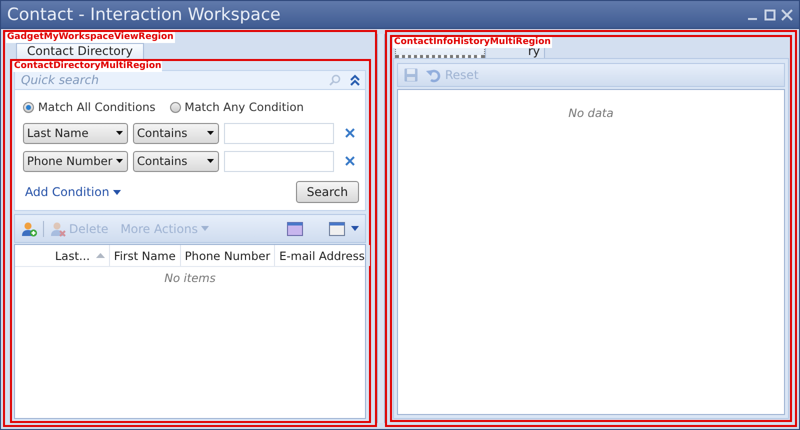 The height and width of the screenshot is (430, 800). What do you see at coordinates (591, 113) in the screenshot?
I see `empty-message: No data` at bounding box center [591, 113].